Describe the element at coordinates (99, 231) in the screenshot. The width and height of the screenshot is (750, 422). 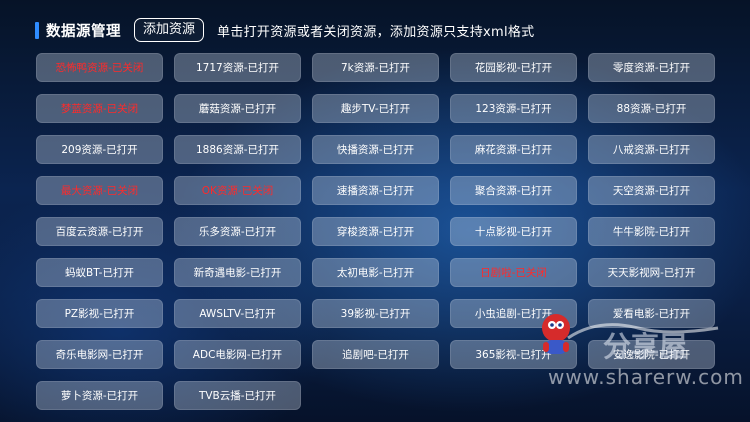
I see `source-item: 百度云资源-已打开` at that location.